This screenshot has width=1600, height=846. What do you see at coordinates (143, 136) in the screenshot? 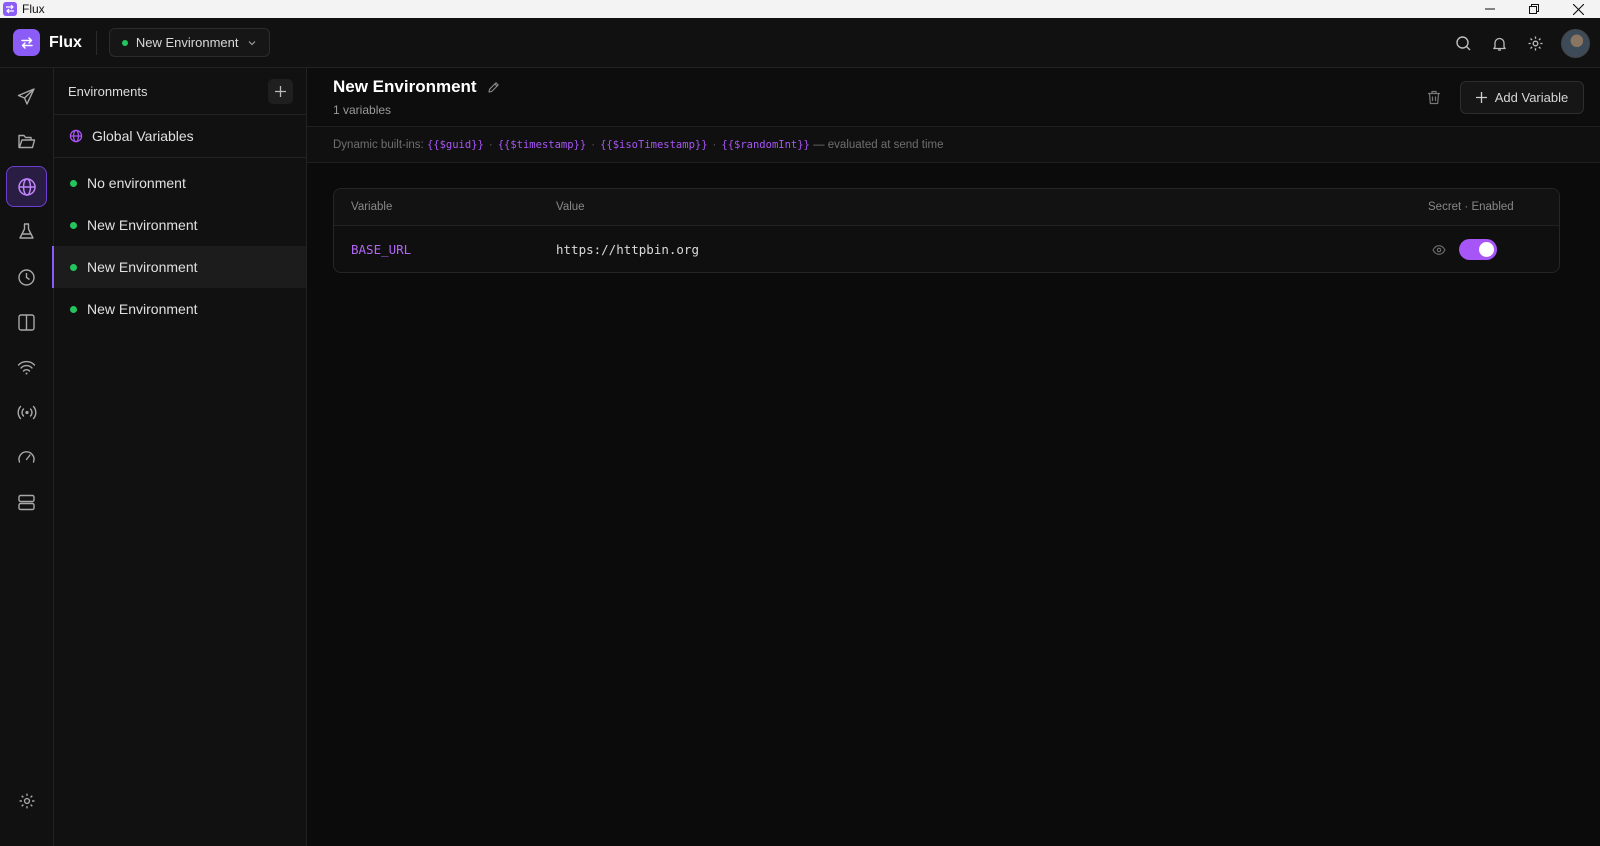
I see `global-variables-label: Global Variables` at bounding box center [143, 136].